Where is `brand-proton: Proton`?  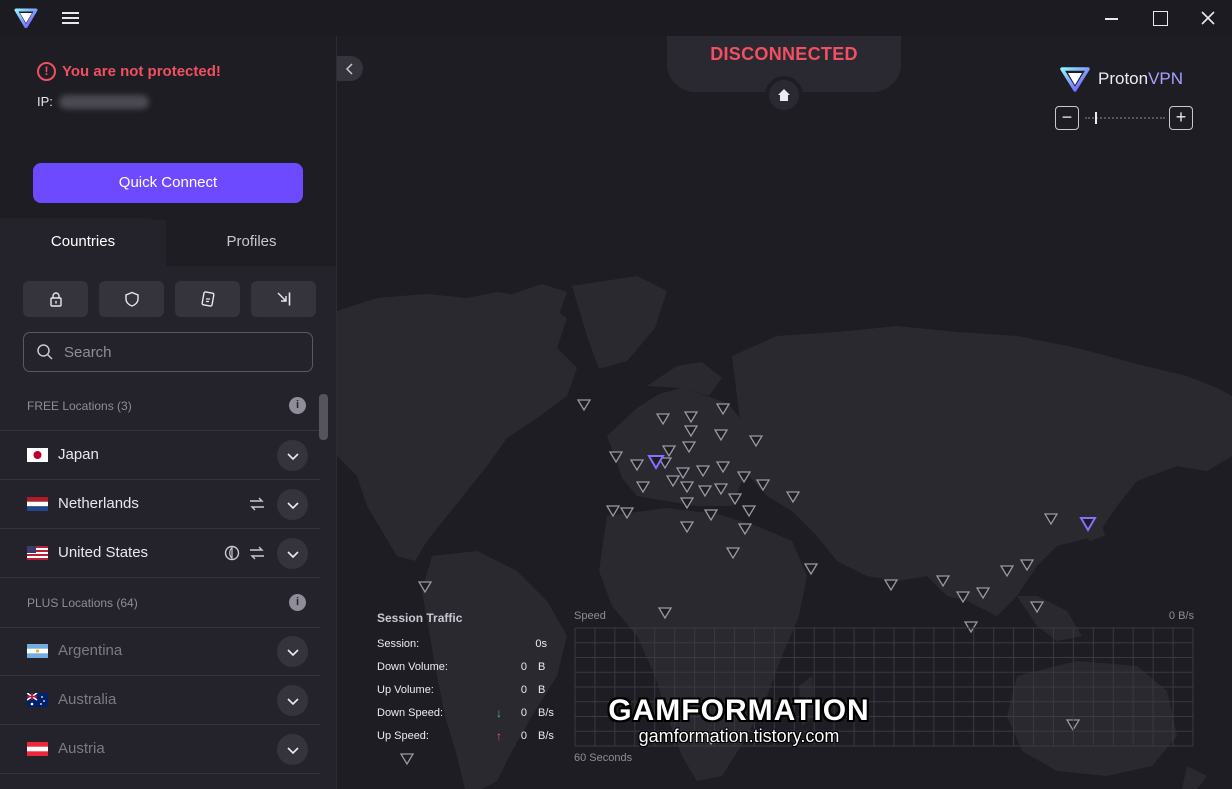
brand-proton: Proton is located at coordinates (1123, 78).